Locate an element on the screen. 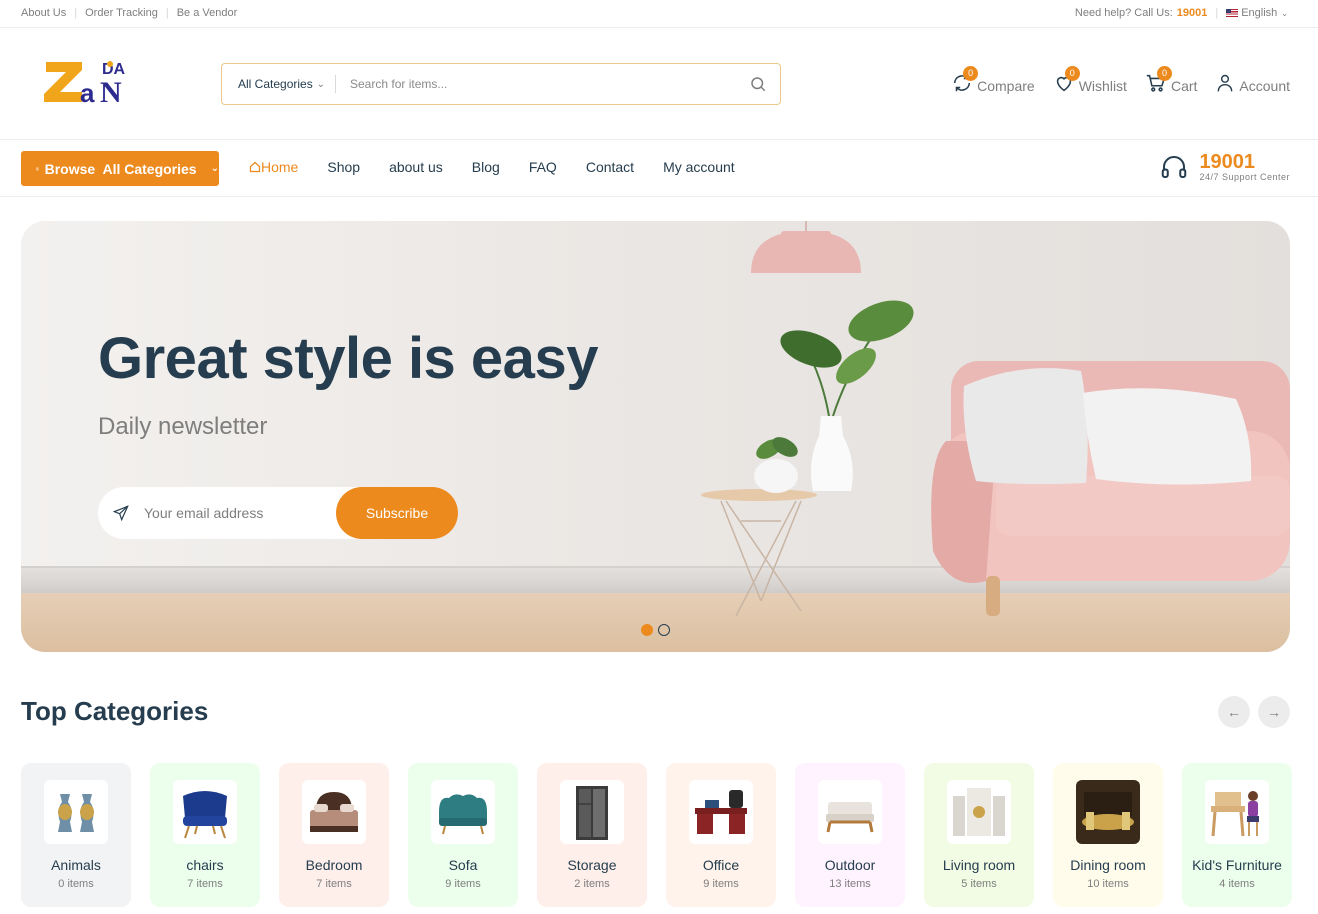 The image size is (1318, 914). logo: a N DA is located at coordinates (94, 83).